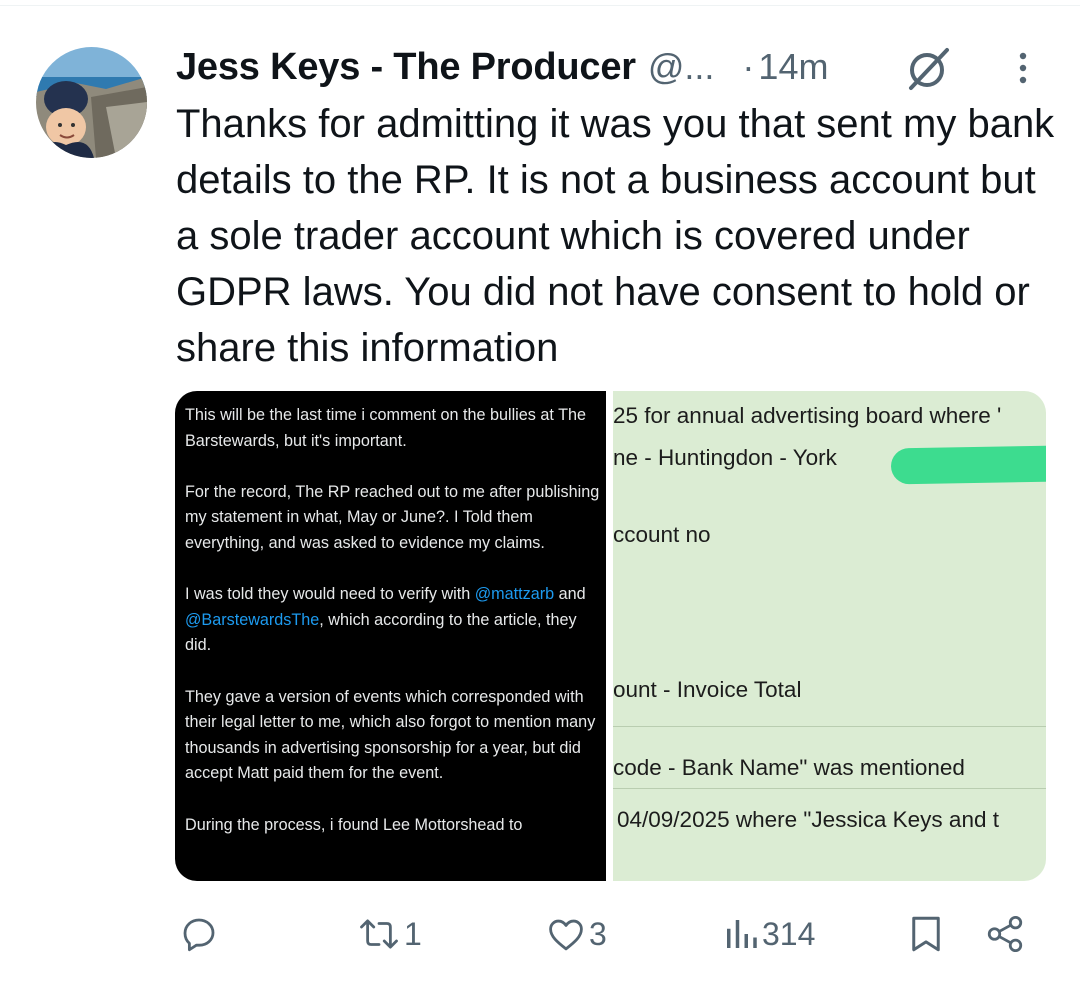 Image resolution: width=1080 pixels, height=983 pixels. Describe the element at coordinates (807, 415) in the screenshot. I see `doc-line: 25 for annual advertising board where '` at that location.